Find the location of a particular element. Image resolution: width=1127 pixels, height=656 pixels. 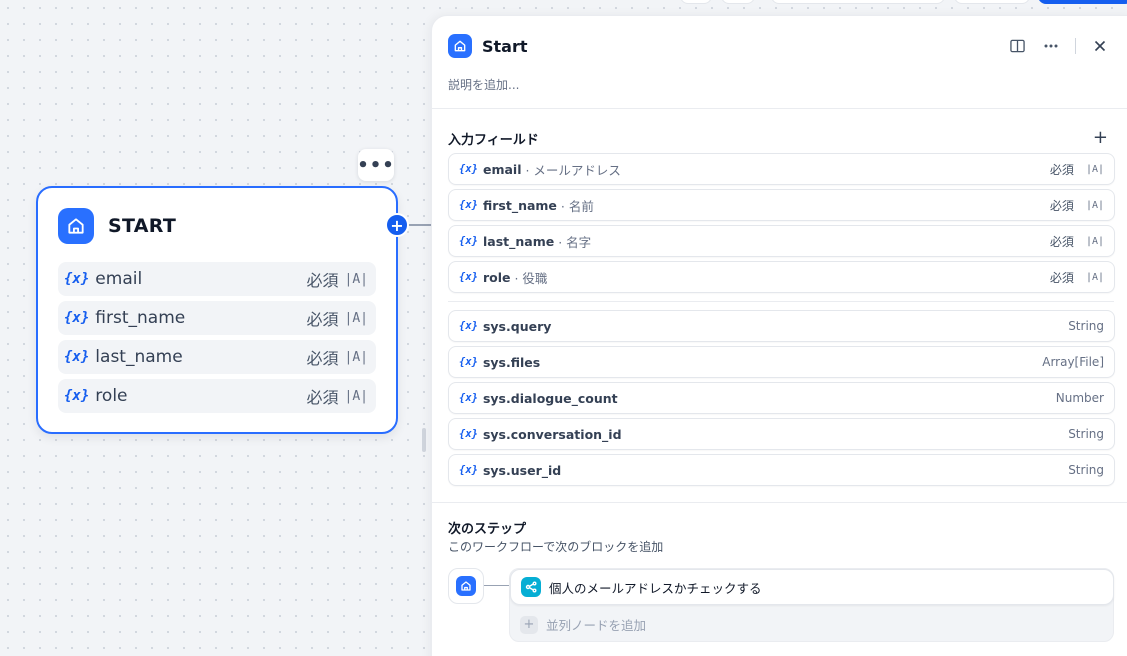

system-field-row: {x} sys.conversation_id String is located at coordinates (781, 434).